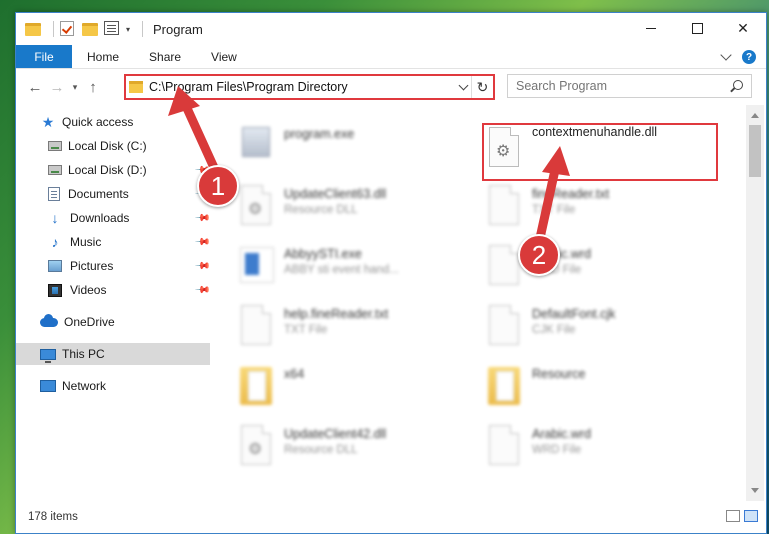  I want to click on file-name: program.exe, so click(319, 134).